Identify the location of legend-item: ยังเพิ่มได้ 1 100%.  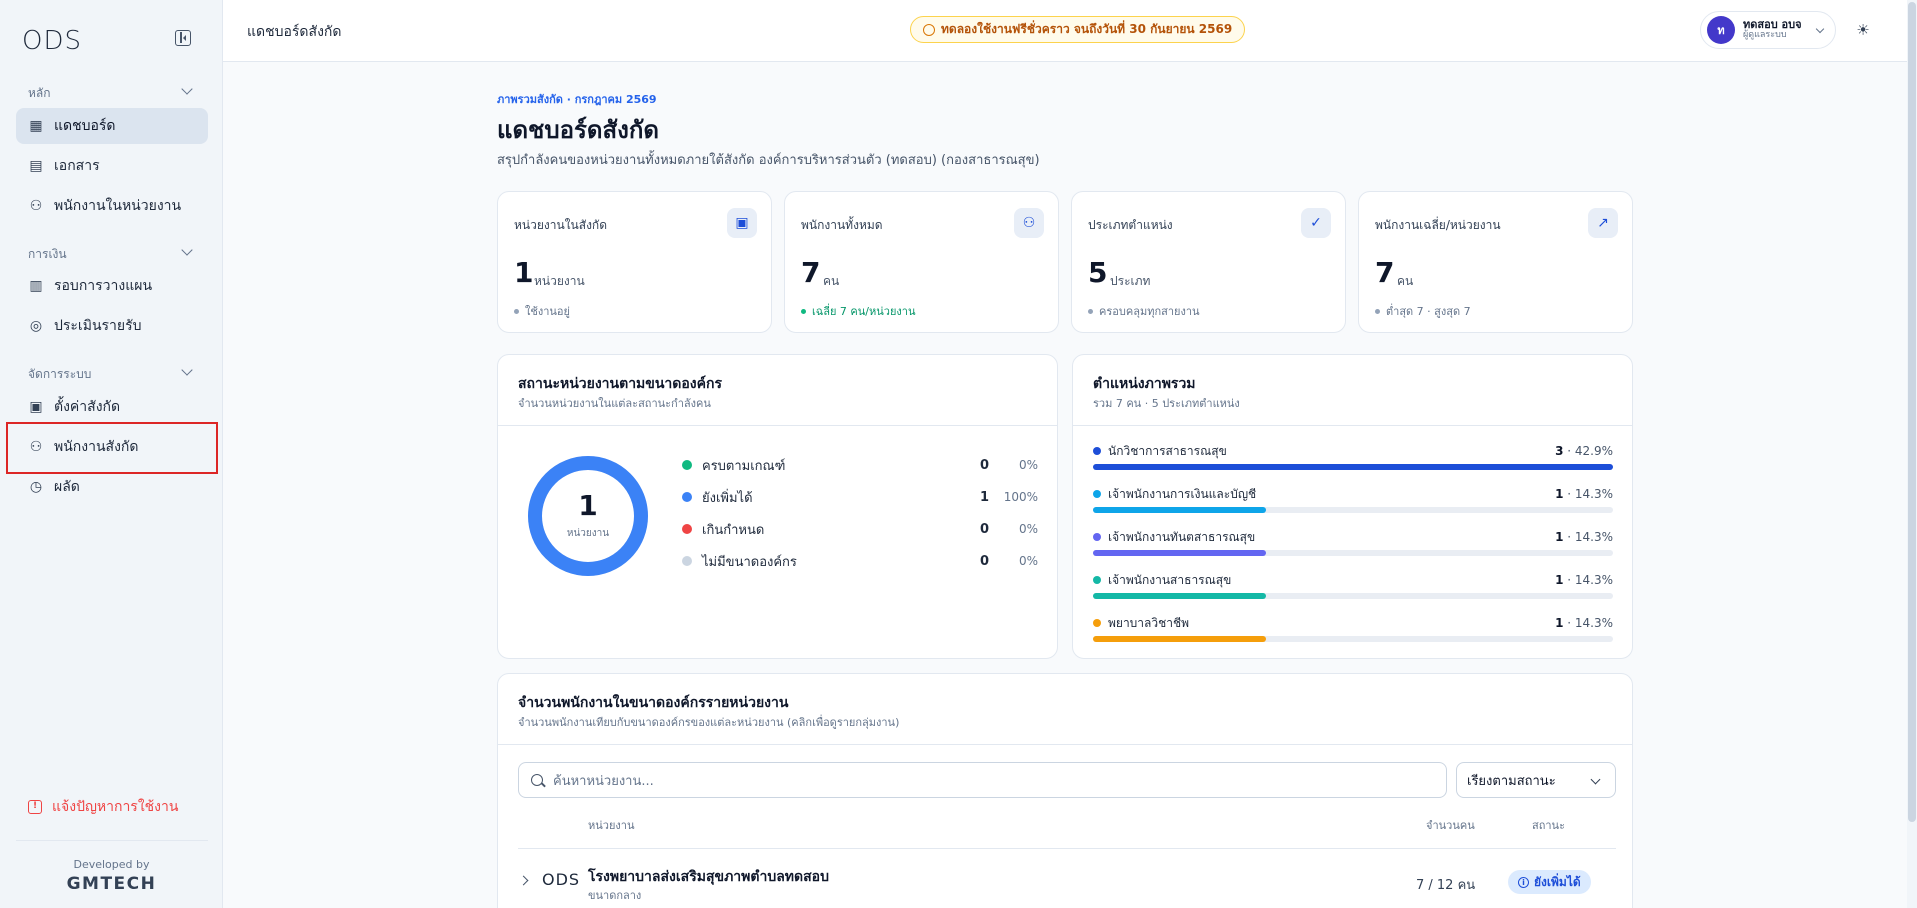
(860, 497).